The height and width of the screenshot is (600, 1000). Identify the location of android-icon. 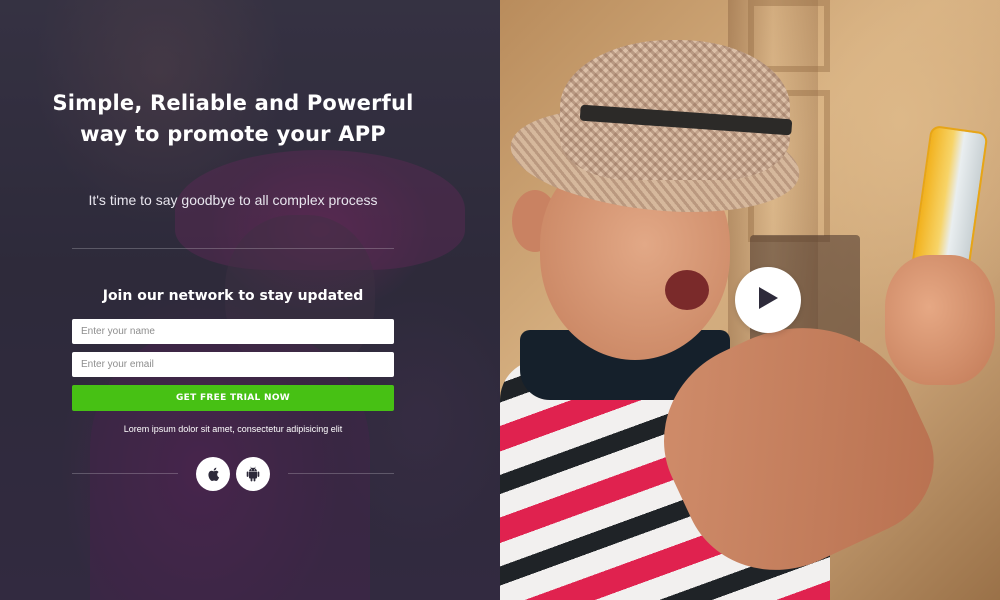
(253, 474).